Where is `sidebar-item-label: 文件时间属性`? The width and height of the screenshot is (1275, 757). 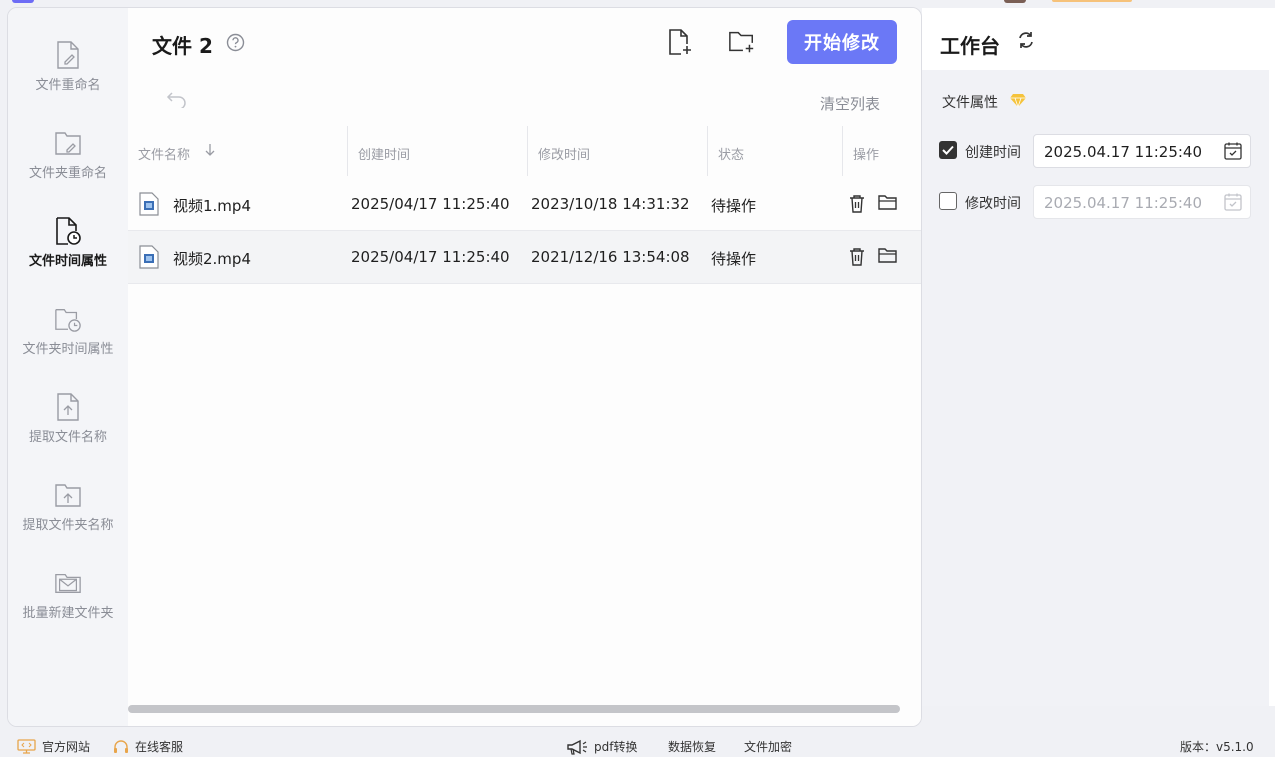 sidebar-item-label: 文件时间属性 is located at coordinates (67, 261).